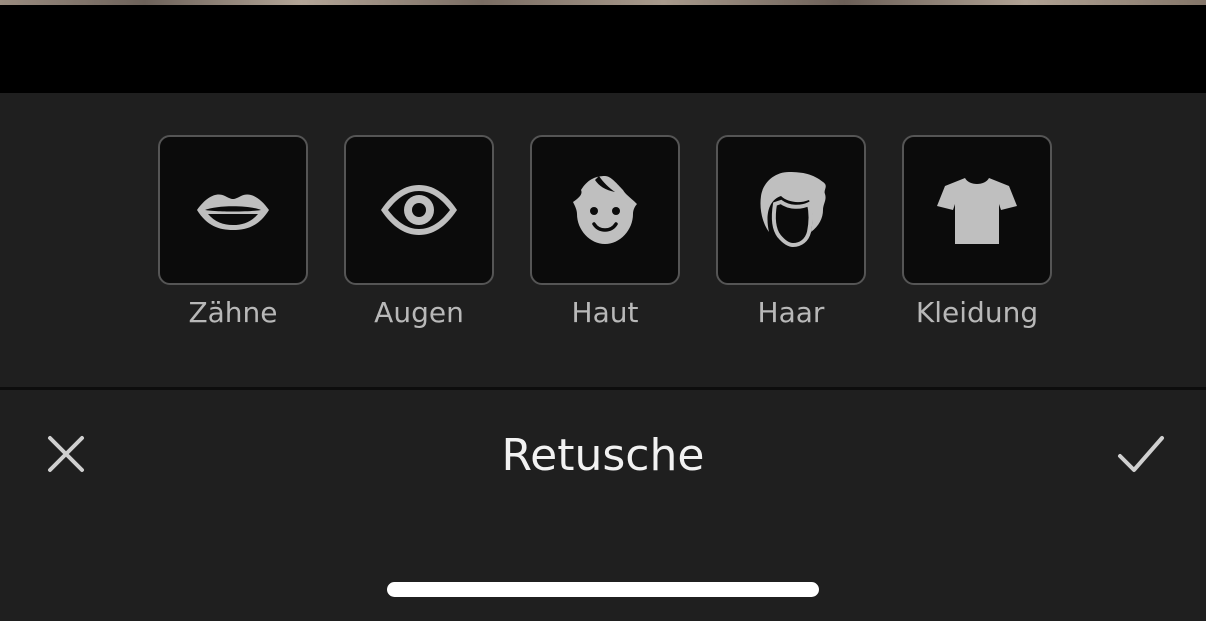  I want to click on tool-skin-label: Haut, so click(605, 312).